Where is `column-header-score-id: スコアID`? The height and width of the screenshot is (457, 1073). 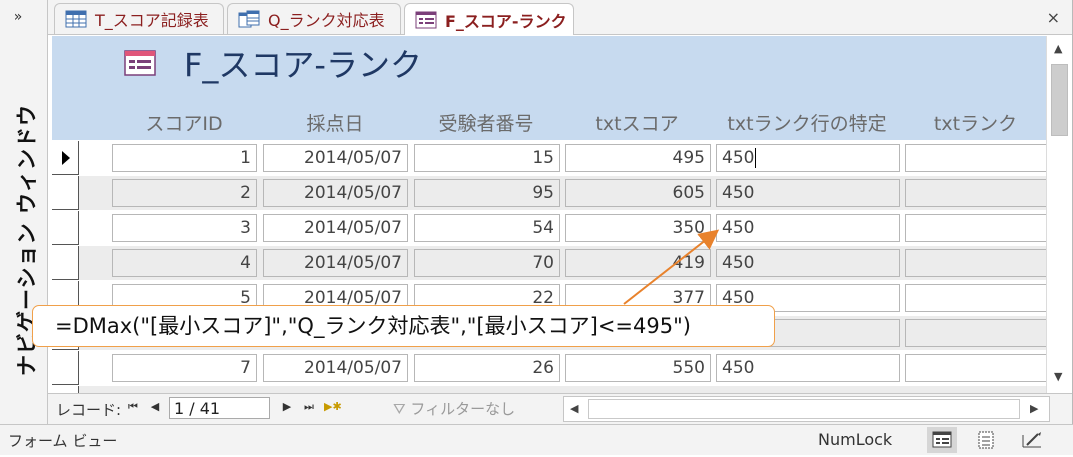
column-header-score-id: スコアID is located at coordinates (184, 124).